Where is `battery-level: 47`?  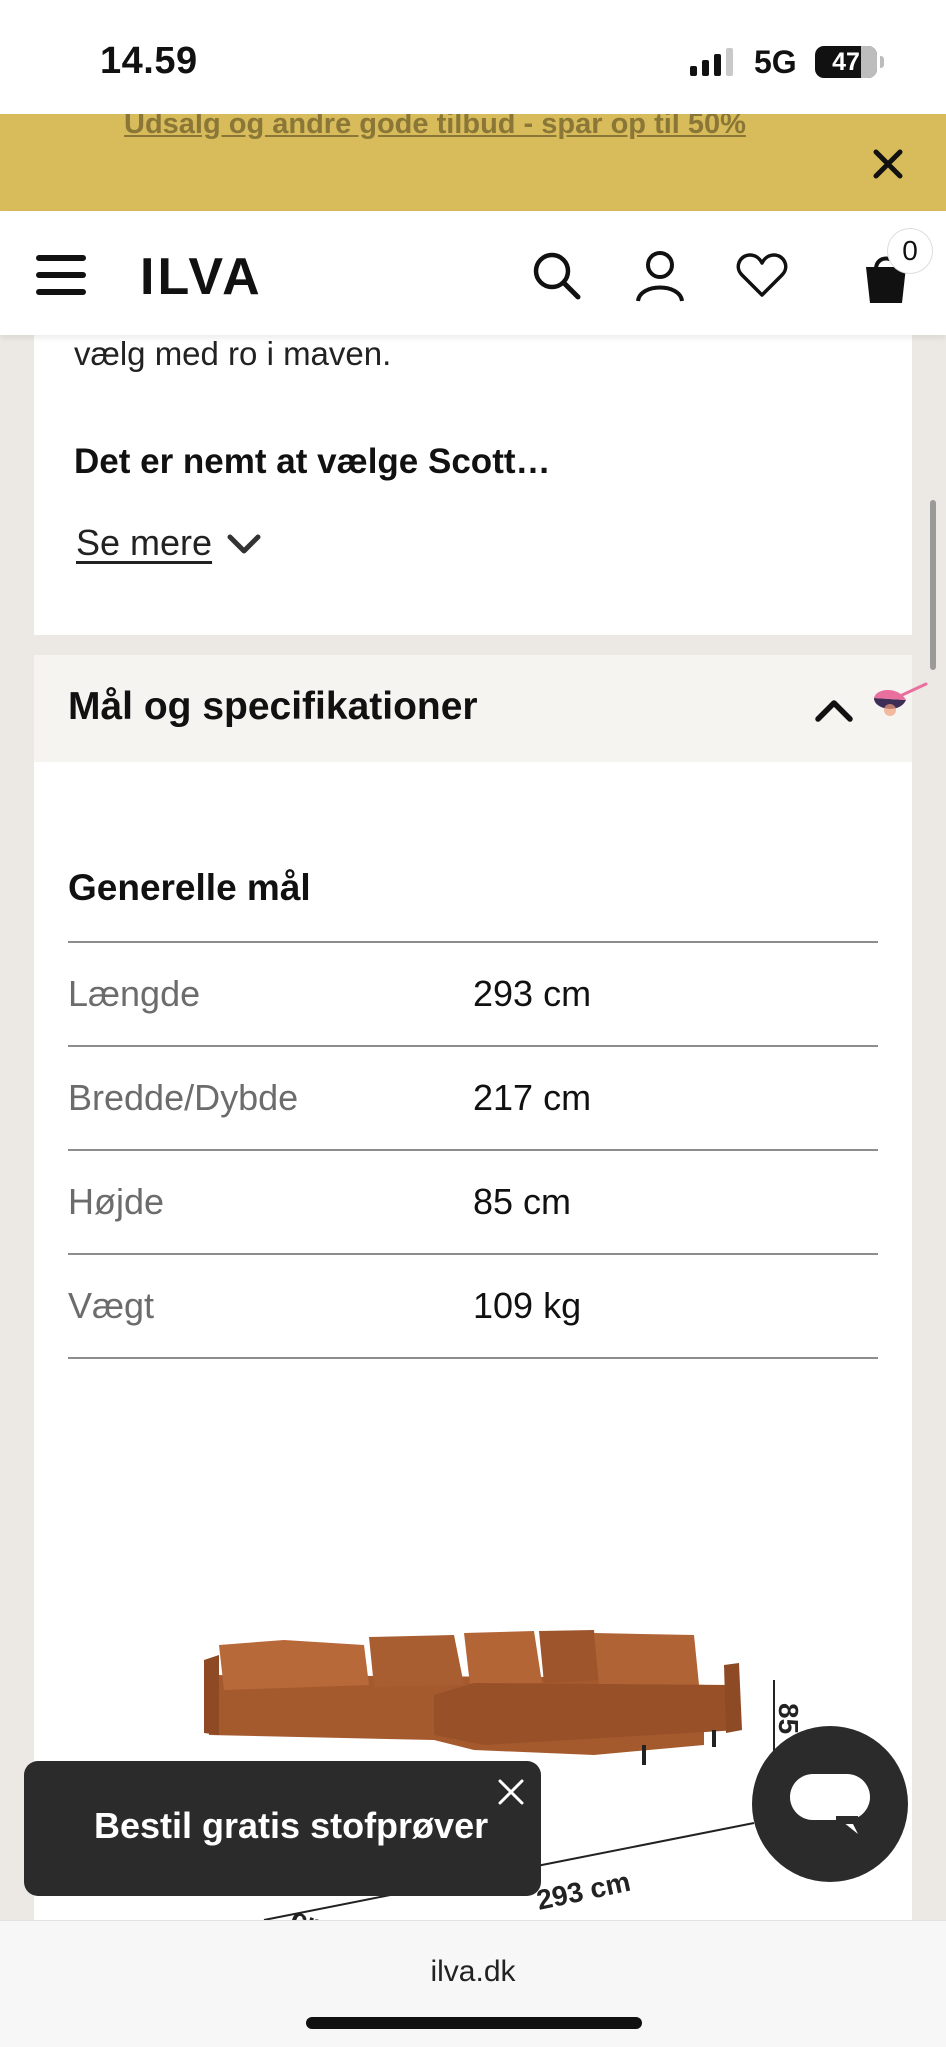 battery-level: 47 is located at coordinates (846, 62).